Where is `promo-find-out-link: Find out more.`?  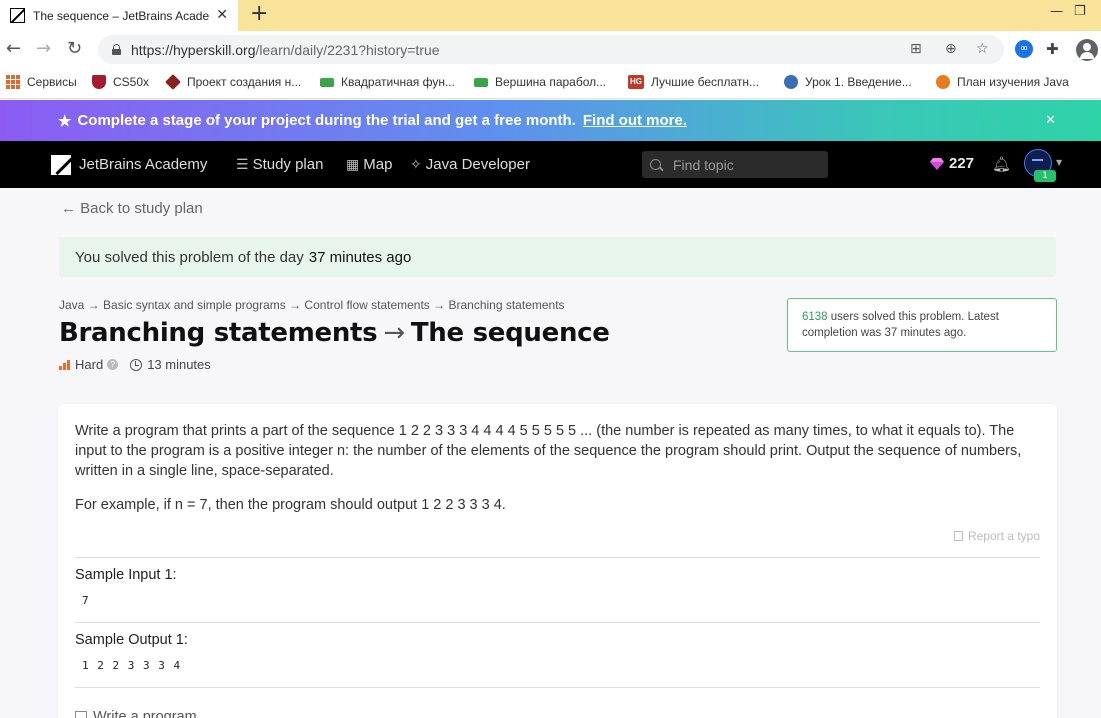 promo-find-out-link: Find out more. is located at coordinates (635, 120).